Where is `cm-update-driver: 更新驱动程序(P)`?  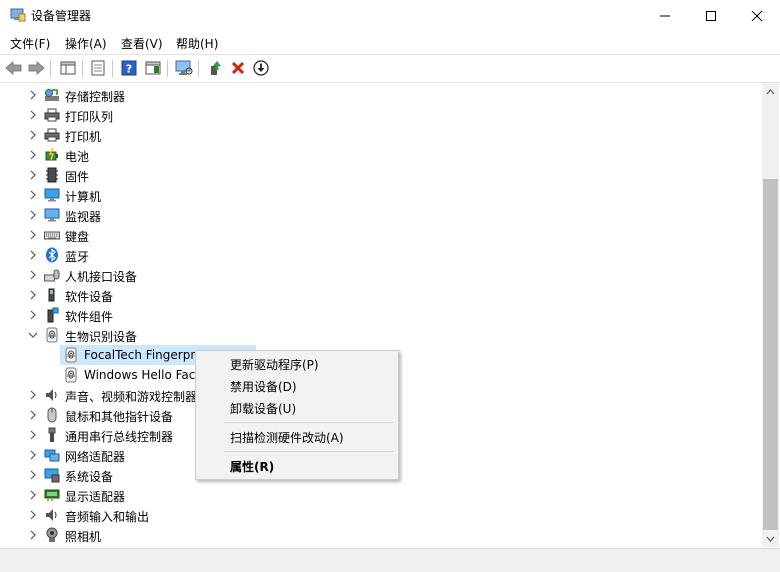 cm-update-driver: 更新驱动程序(P) is located at coordinates (297, 363).